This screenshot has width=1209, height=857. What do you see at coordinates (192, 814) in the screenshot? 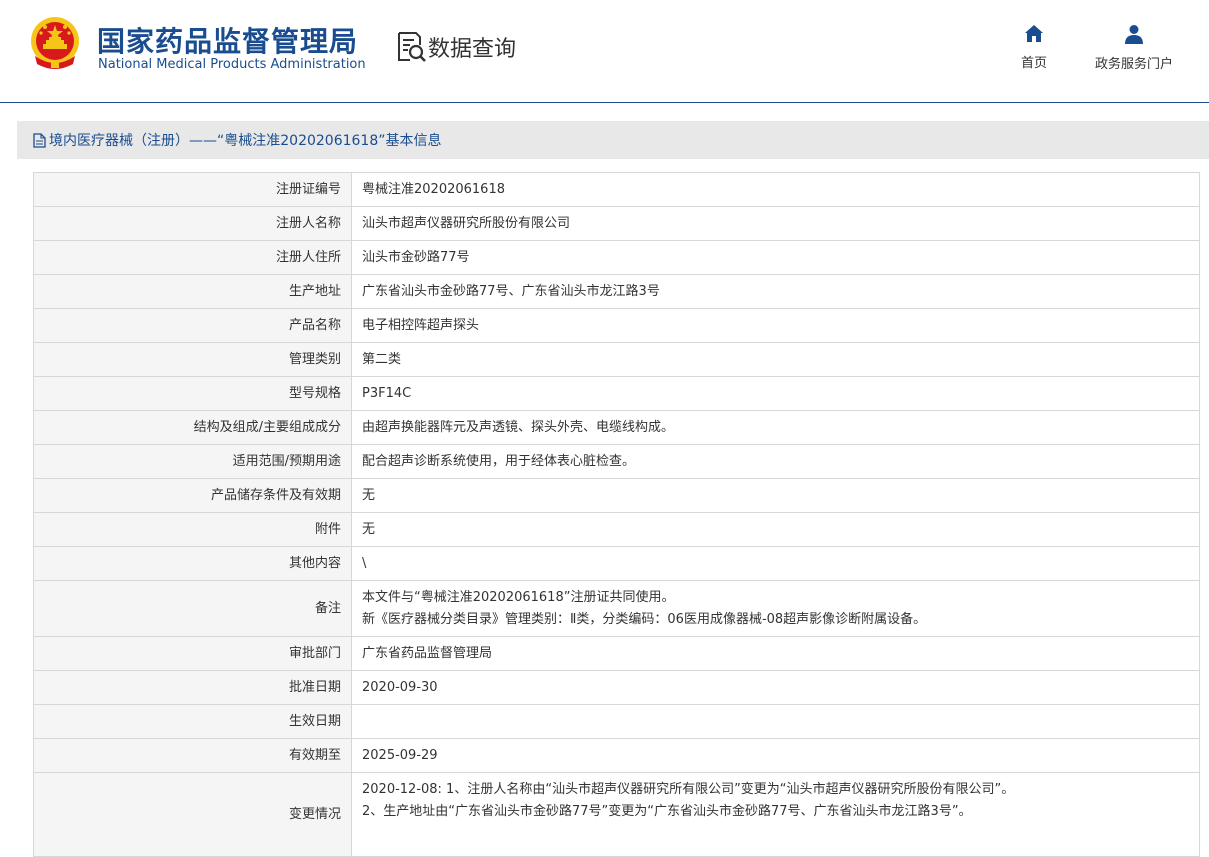
I see `field-label: 变更情况` at bounding box center [192, 814].